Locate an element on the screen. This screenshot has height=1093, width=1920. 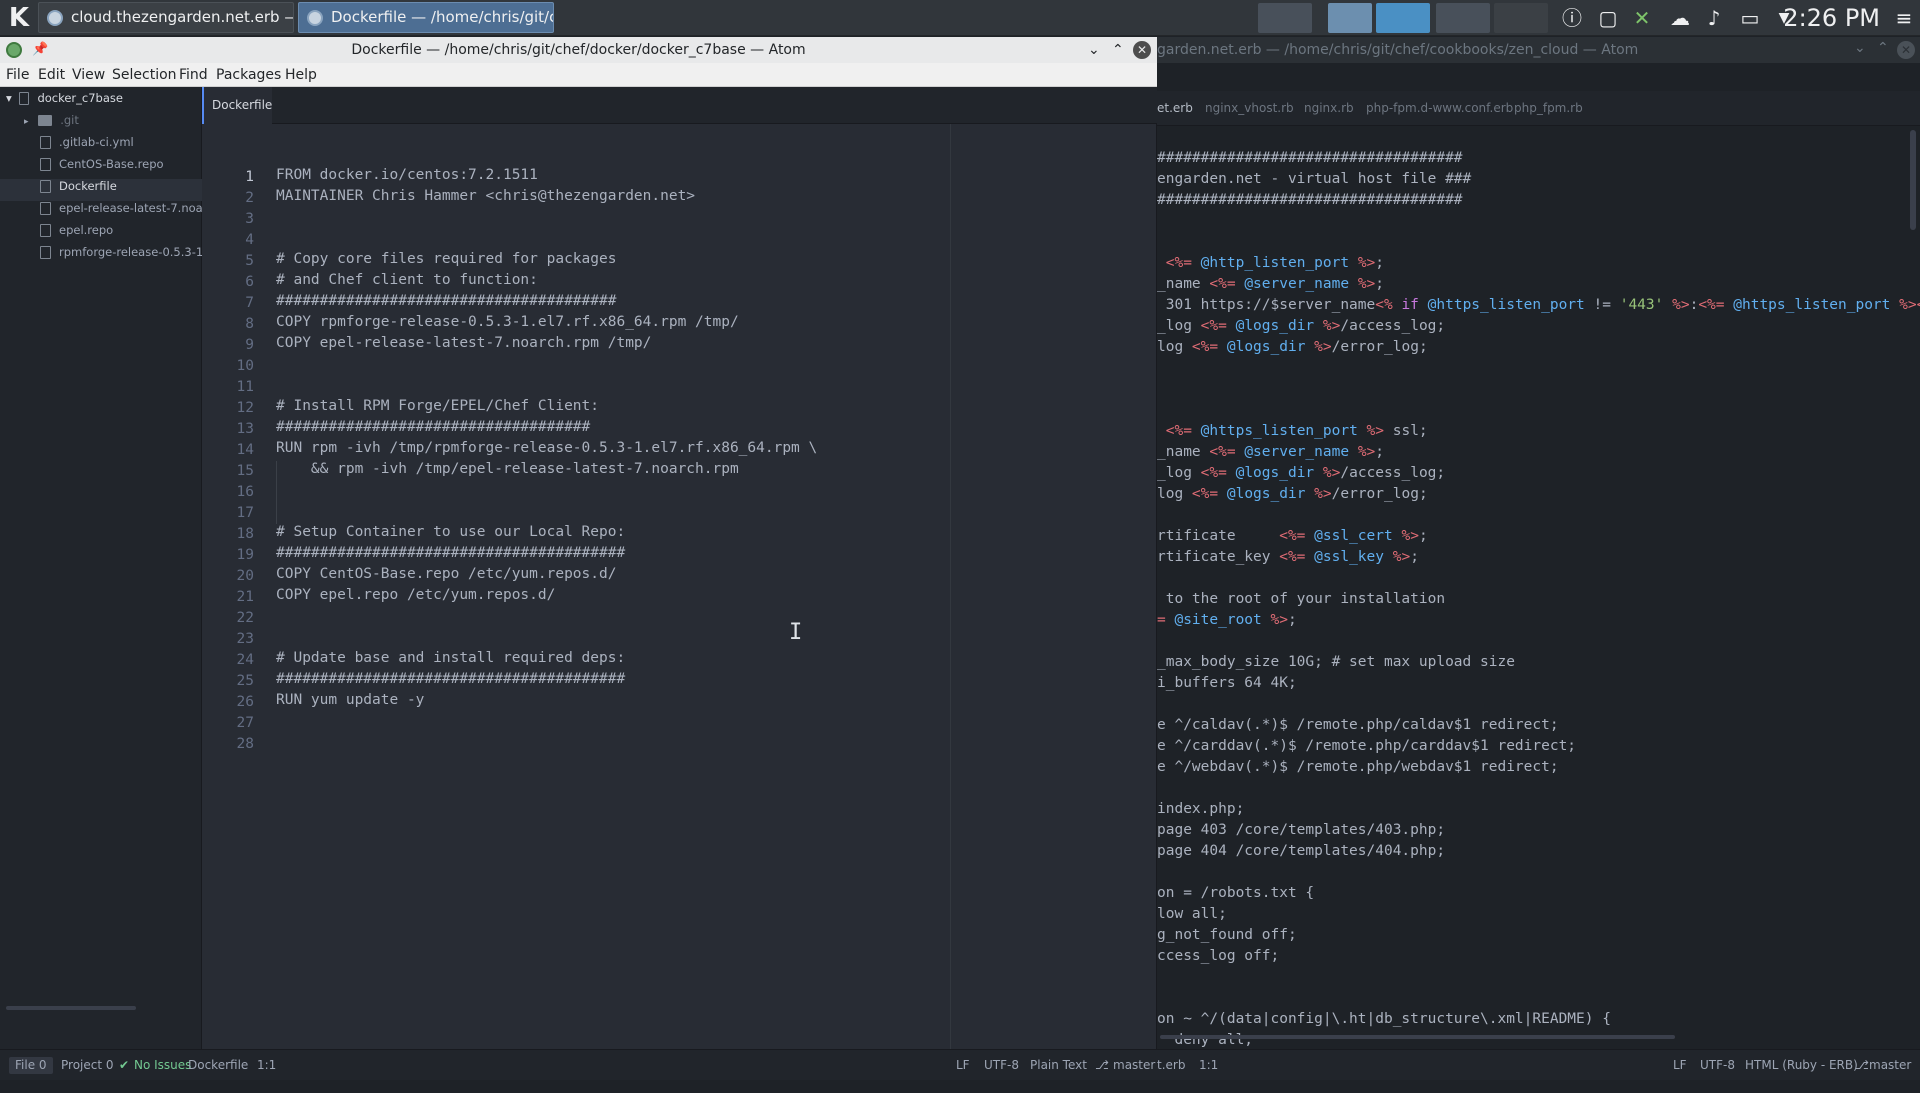
tab-php-fpm-conf: php-fpm.d-www.conf.erb is located at coordinates (1439, 108).